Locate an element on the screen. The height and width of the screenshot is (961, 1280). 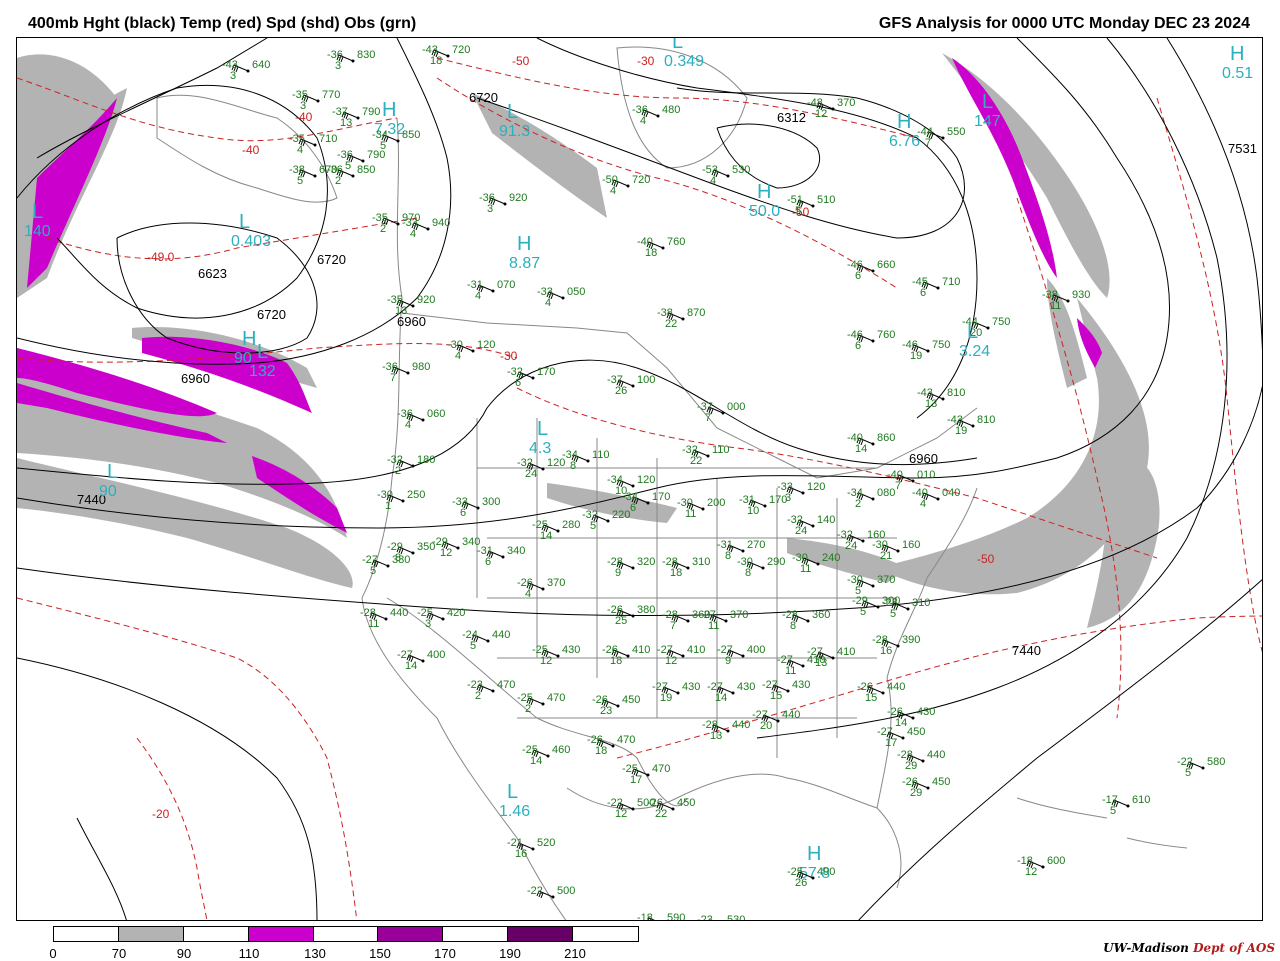
station-obs: -2623450 is located at coordinates (616, 705).